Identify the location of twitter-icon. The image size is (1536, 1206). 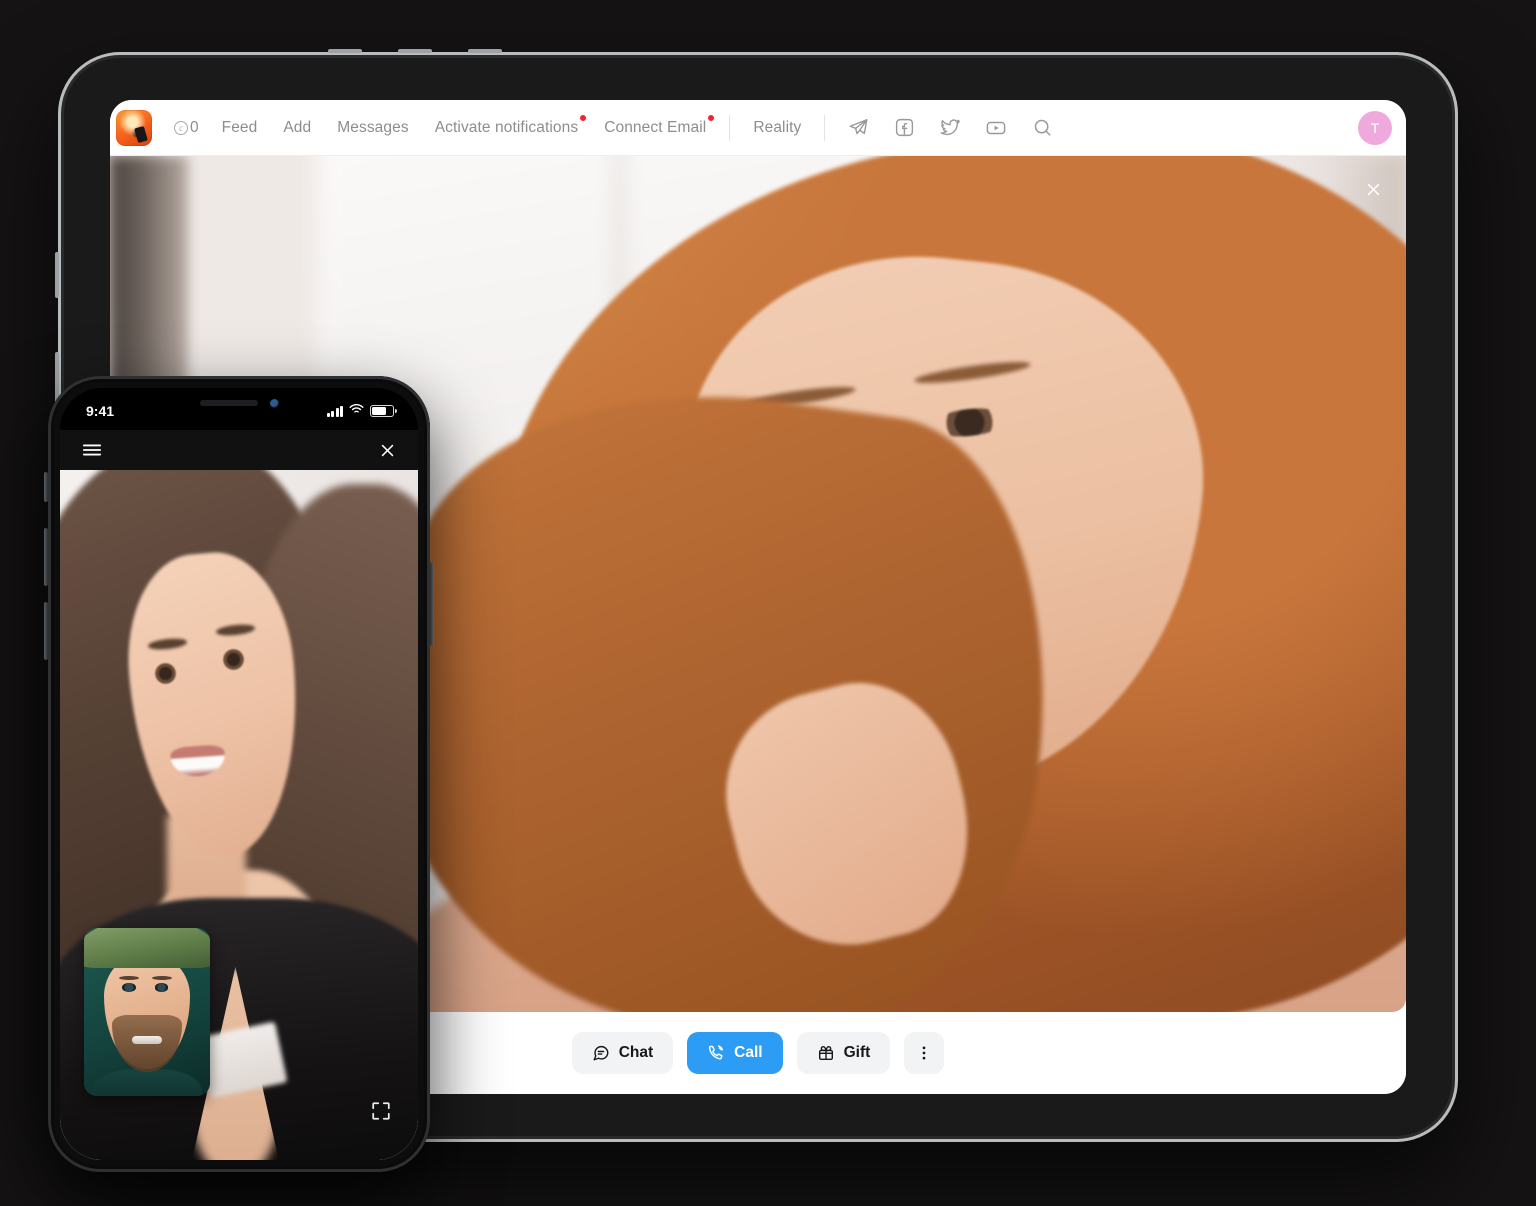
(950, 128).